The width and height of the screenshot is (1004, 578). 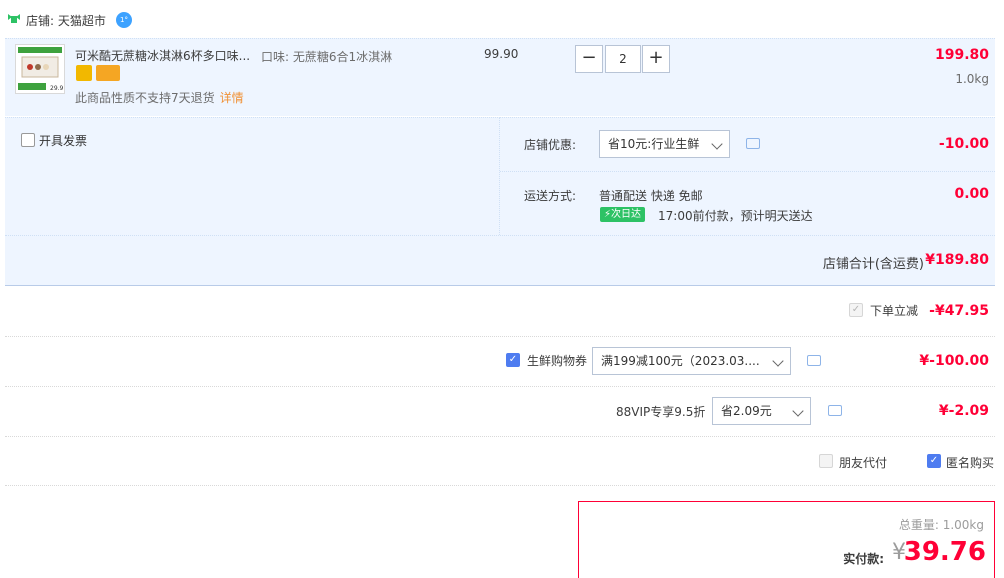 I want to click on pay-label: 实付款:, so click(x=863, y=559).